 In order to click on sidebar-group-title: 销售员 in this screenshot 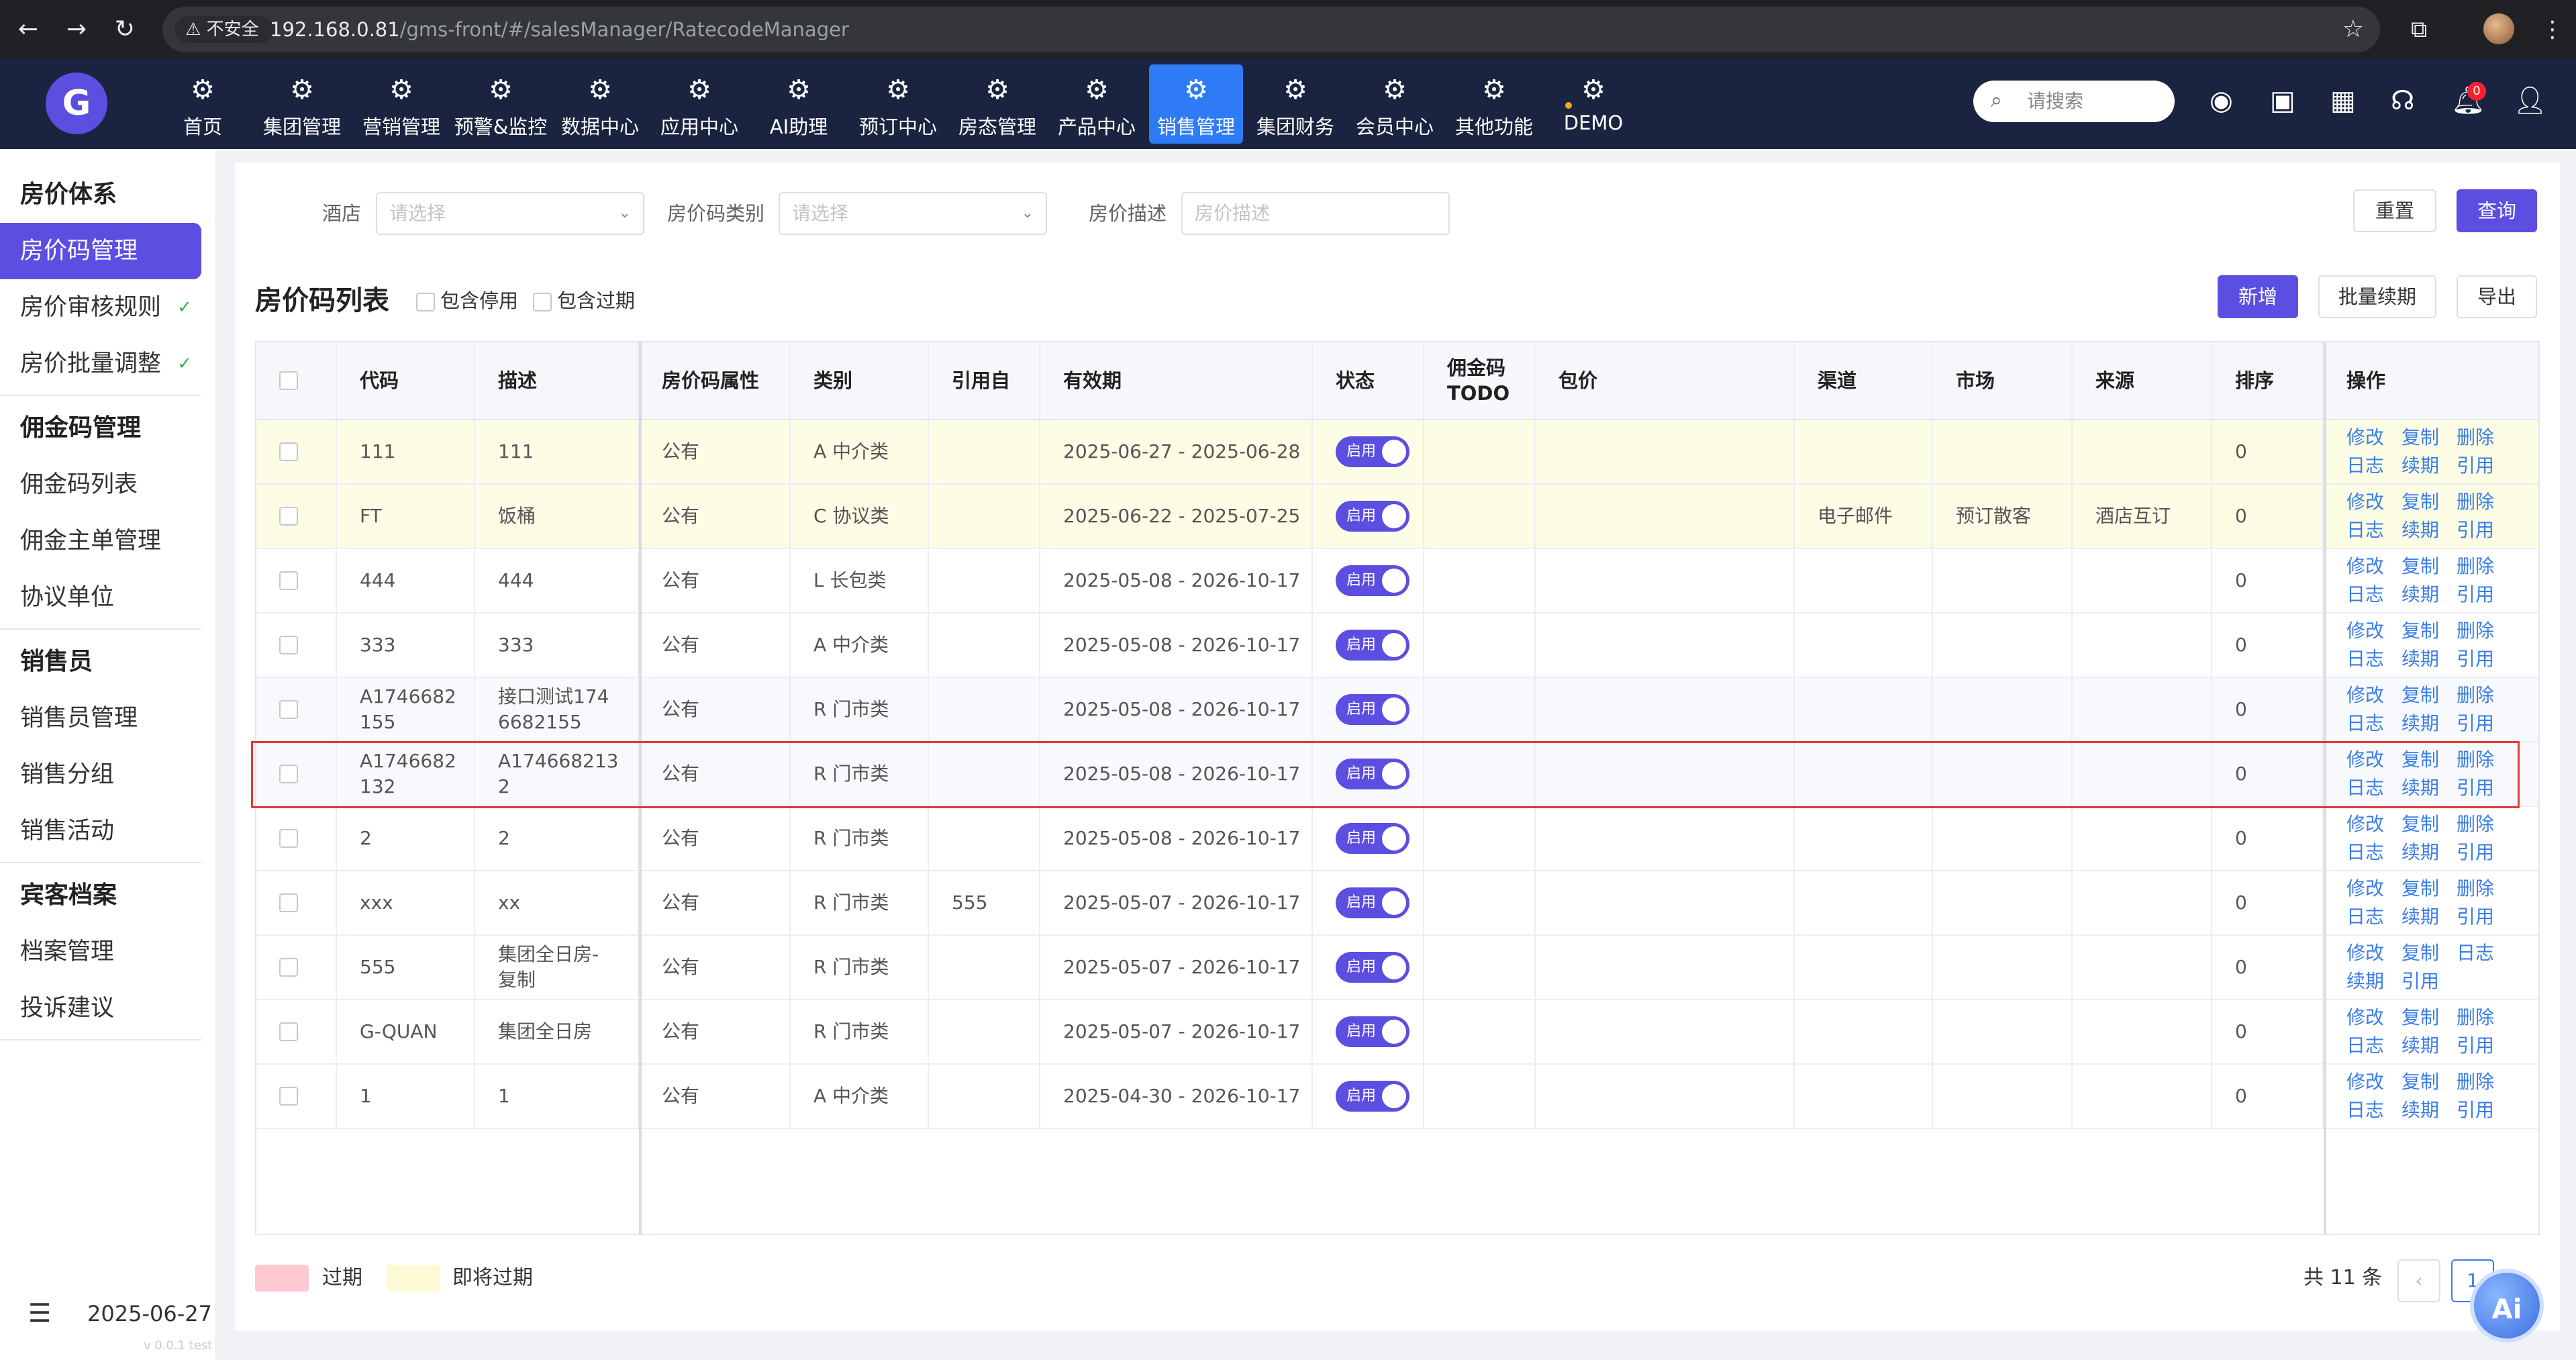, I will do `click(56, 659)`.